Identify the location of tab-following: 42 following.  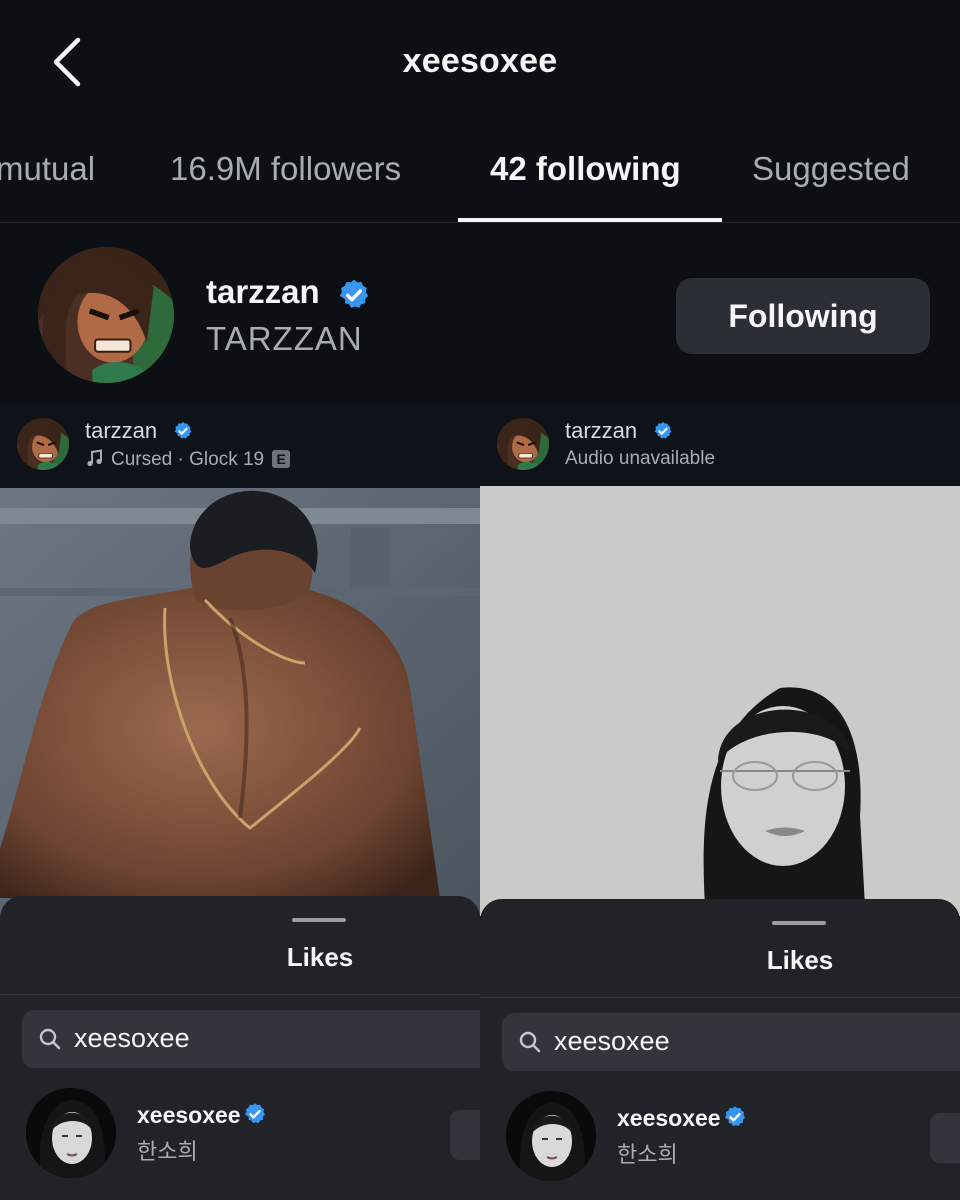
(585, 169).